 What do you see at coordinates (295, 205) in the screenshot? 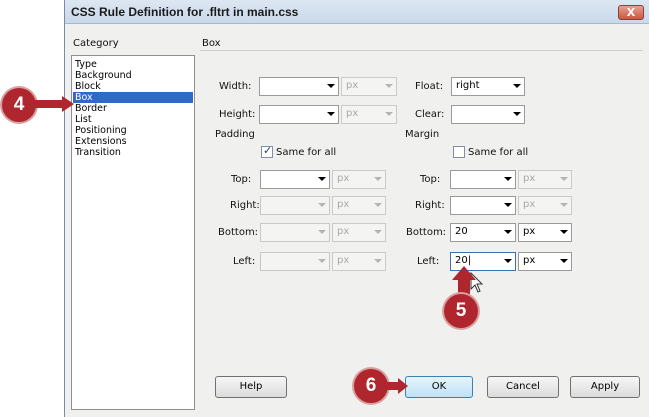
I see `padding-right-input` at bounding box center [295, 205].